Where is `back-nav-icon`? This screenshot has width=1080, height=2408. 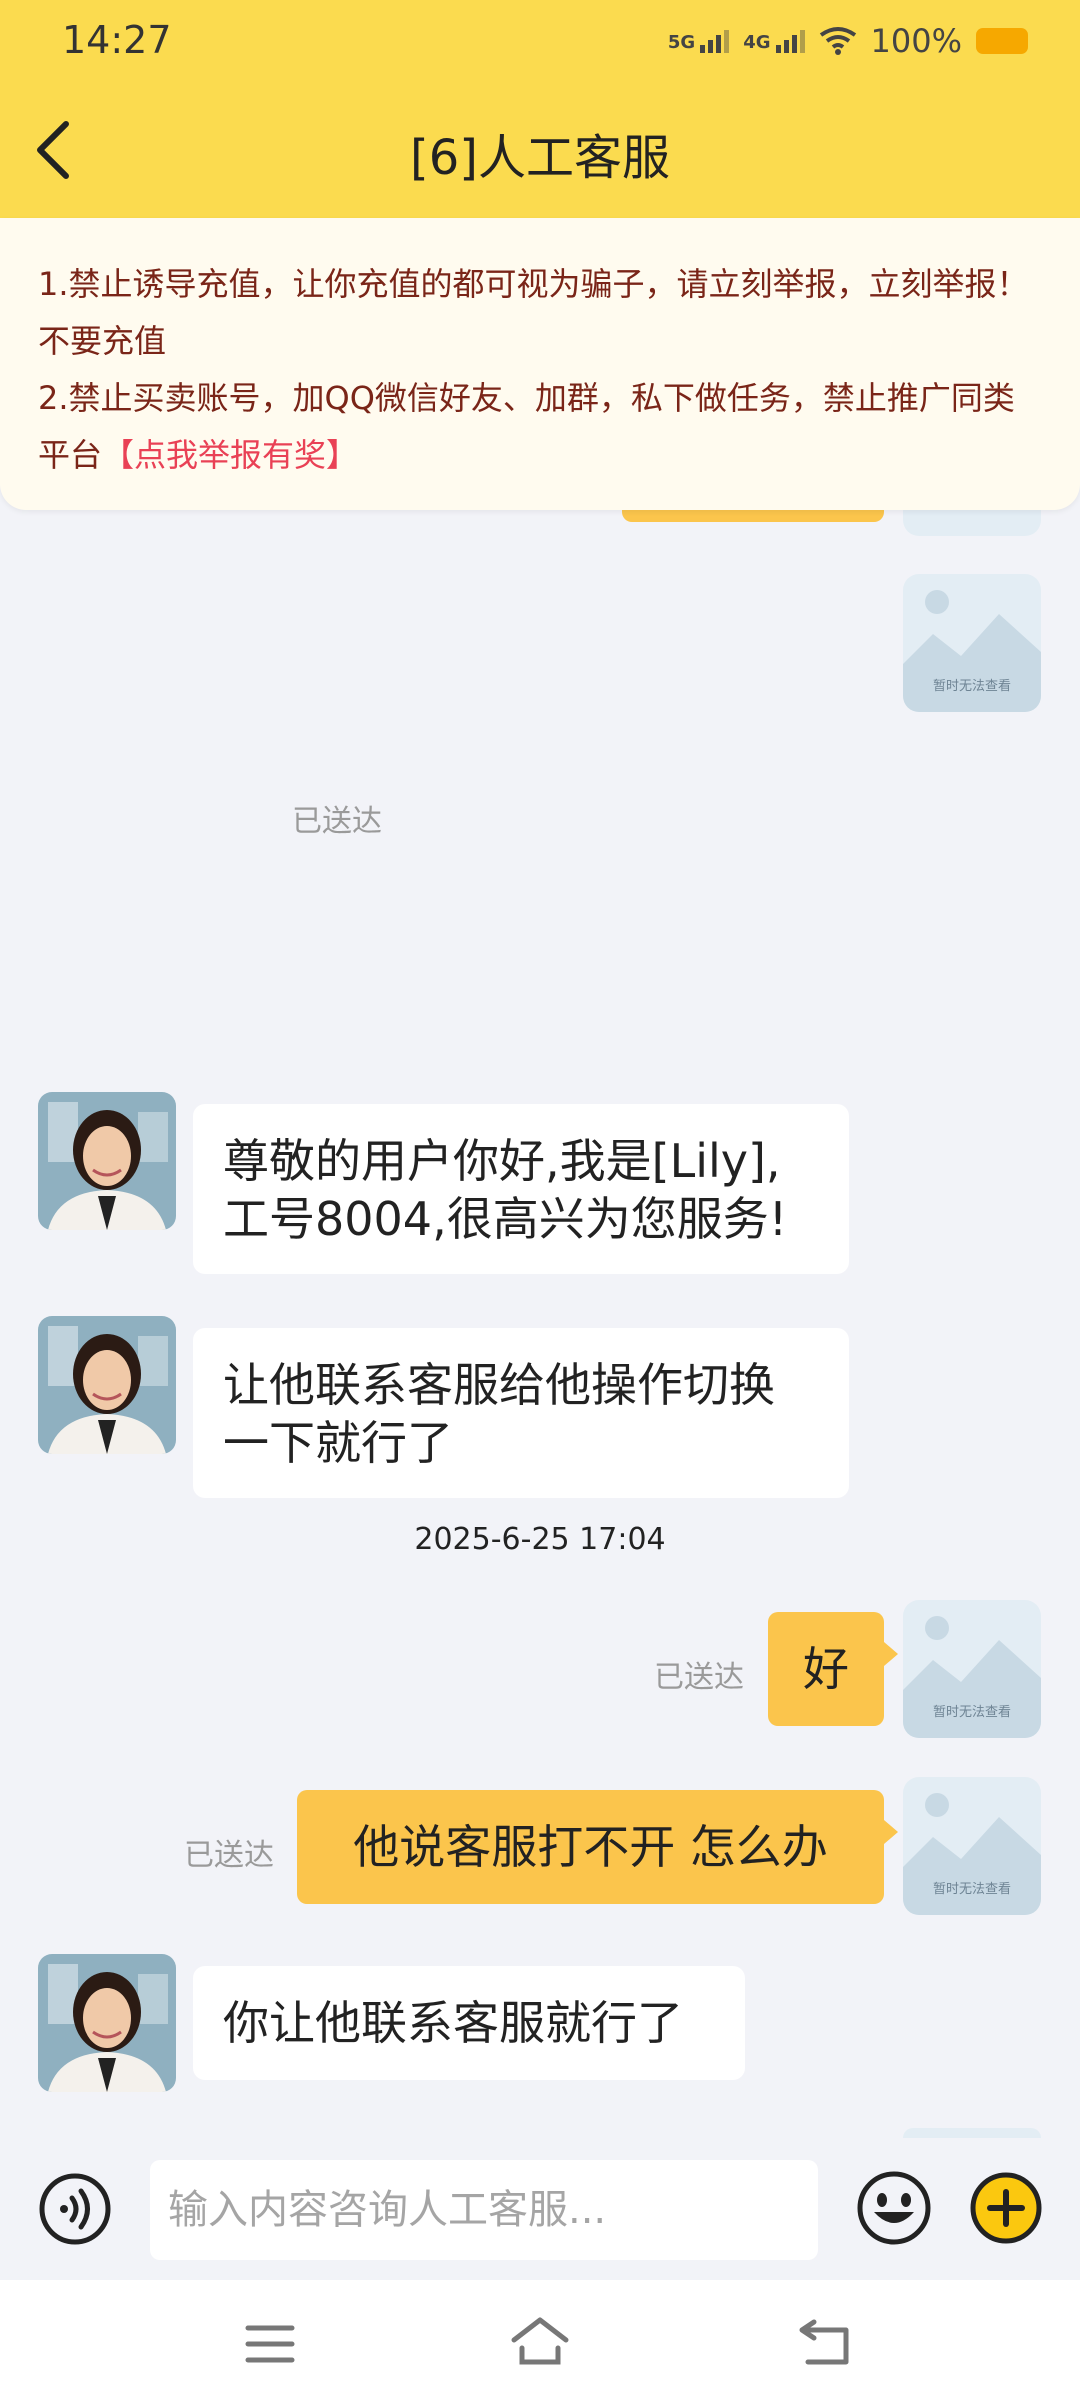
back-nav-icon is located at coordinates (825, 2343).